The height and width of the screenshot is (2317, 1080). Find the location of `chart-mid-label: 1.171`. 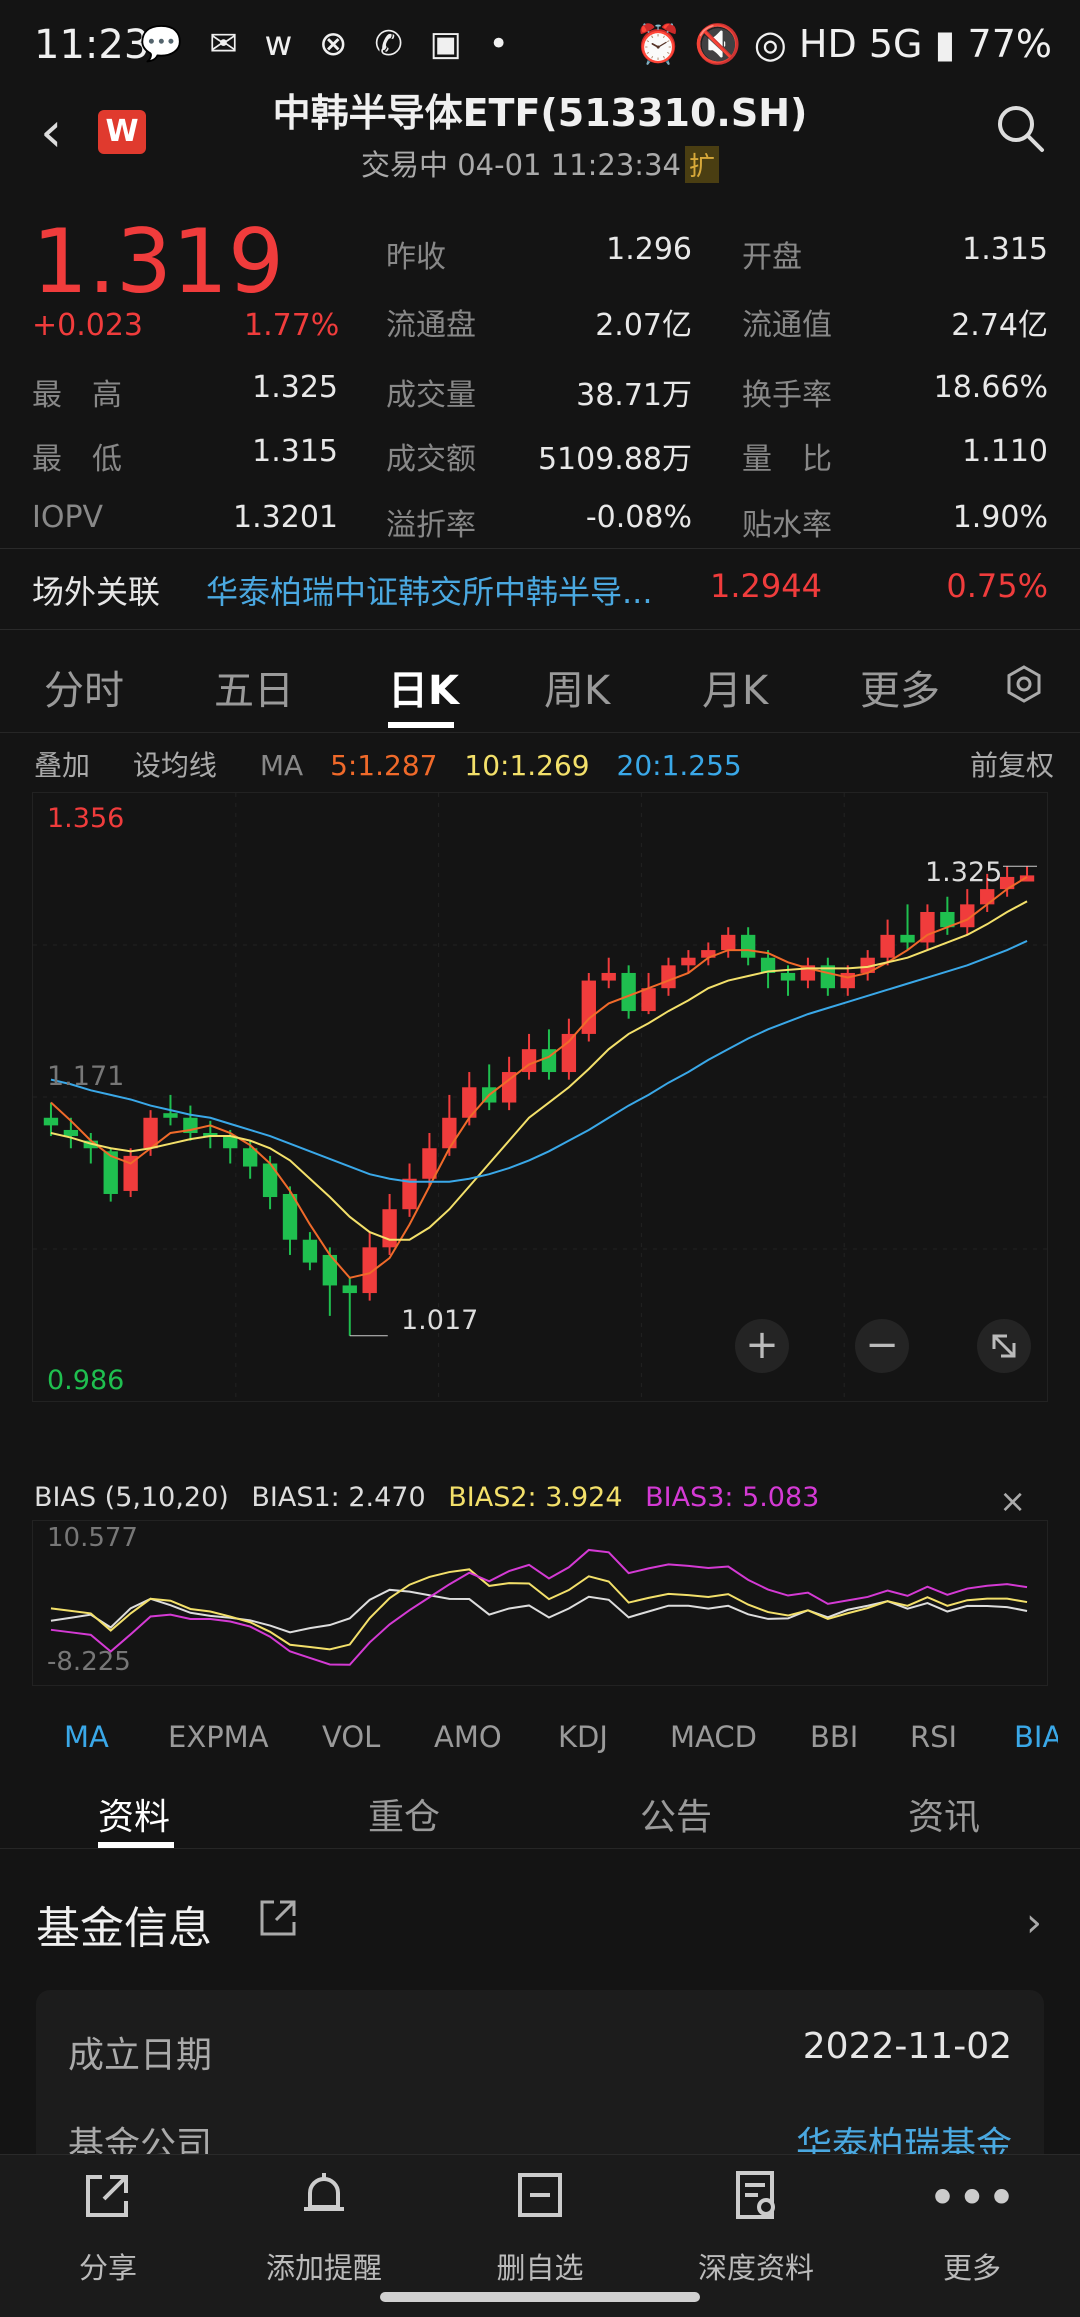

chart-mid-label: 1.171 is located at coordinates (86, 1076).